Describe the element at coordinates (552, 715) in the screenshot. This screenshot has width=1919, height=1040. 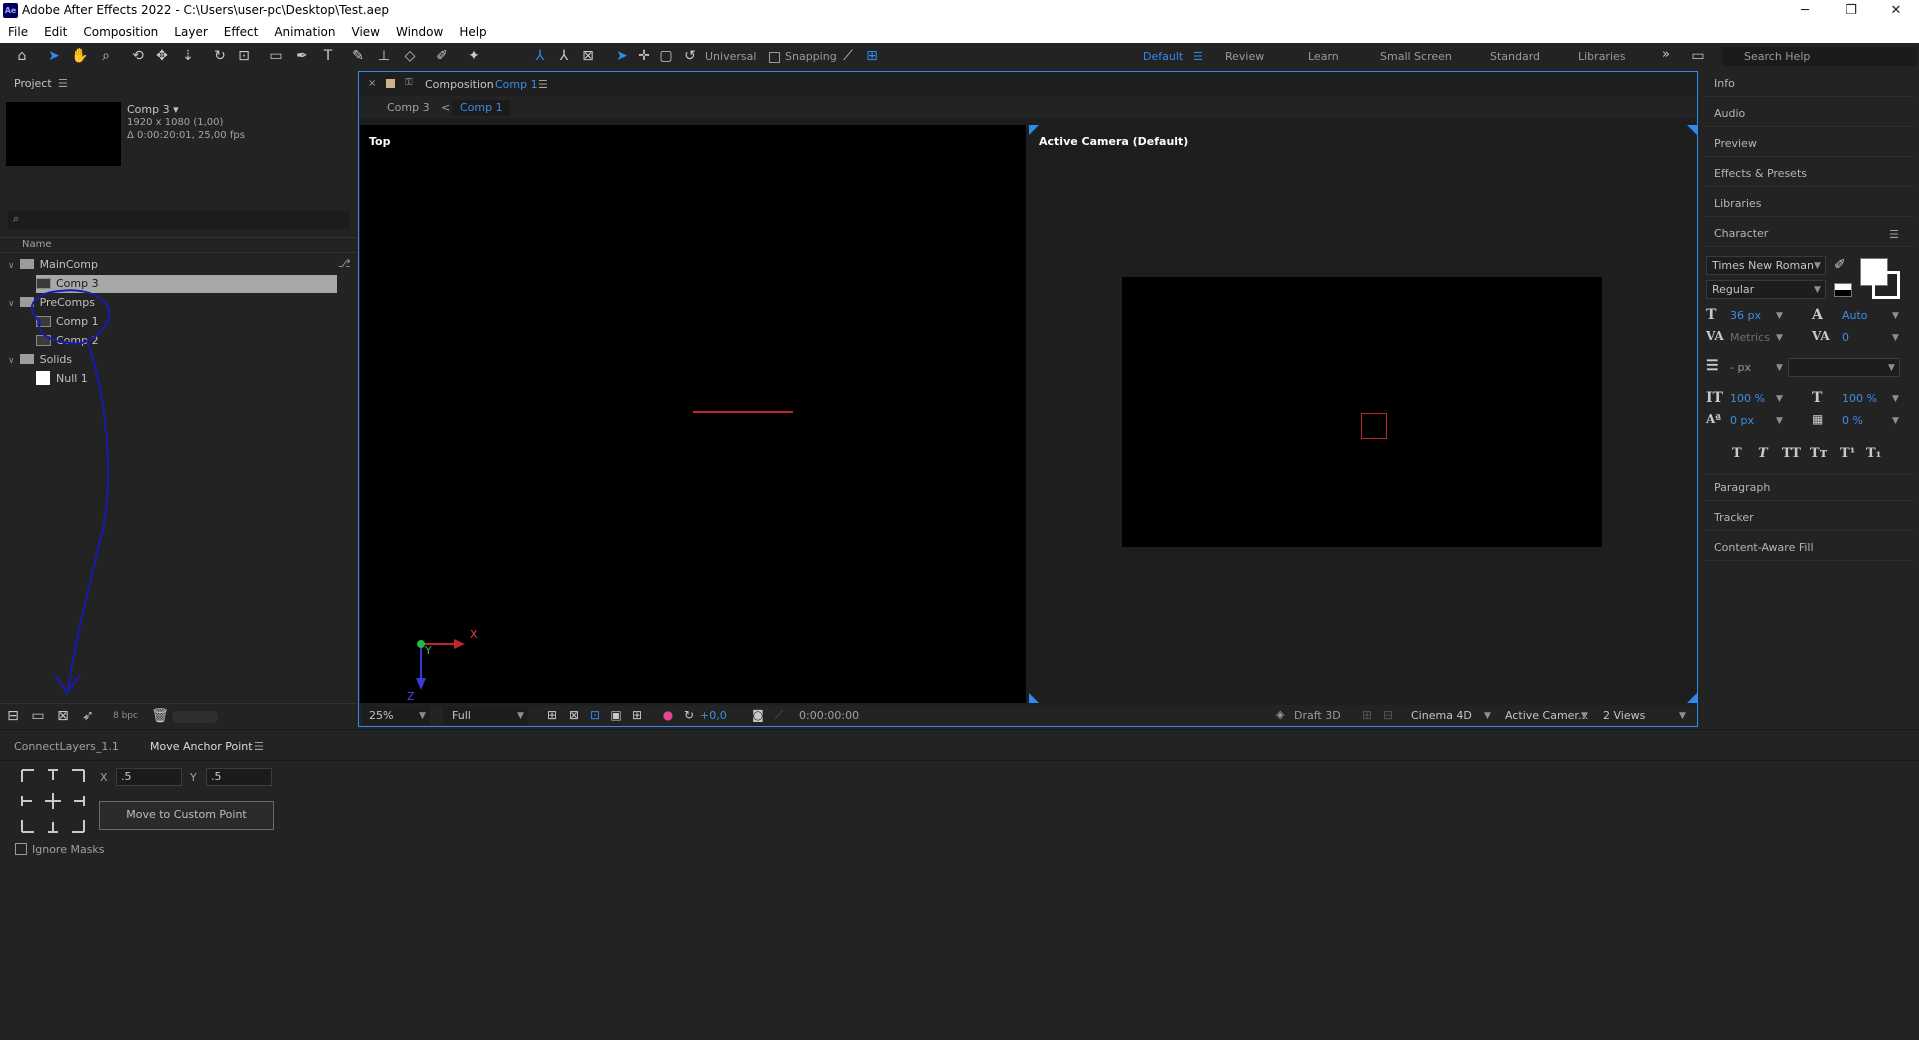
I see `fast-preview-icon: ⊞` at that location.